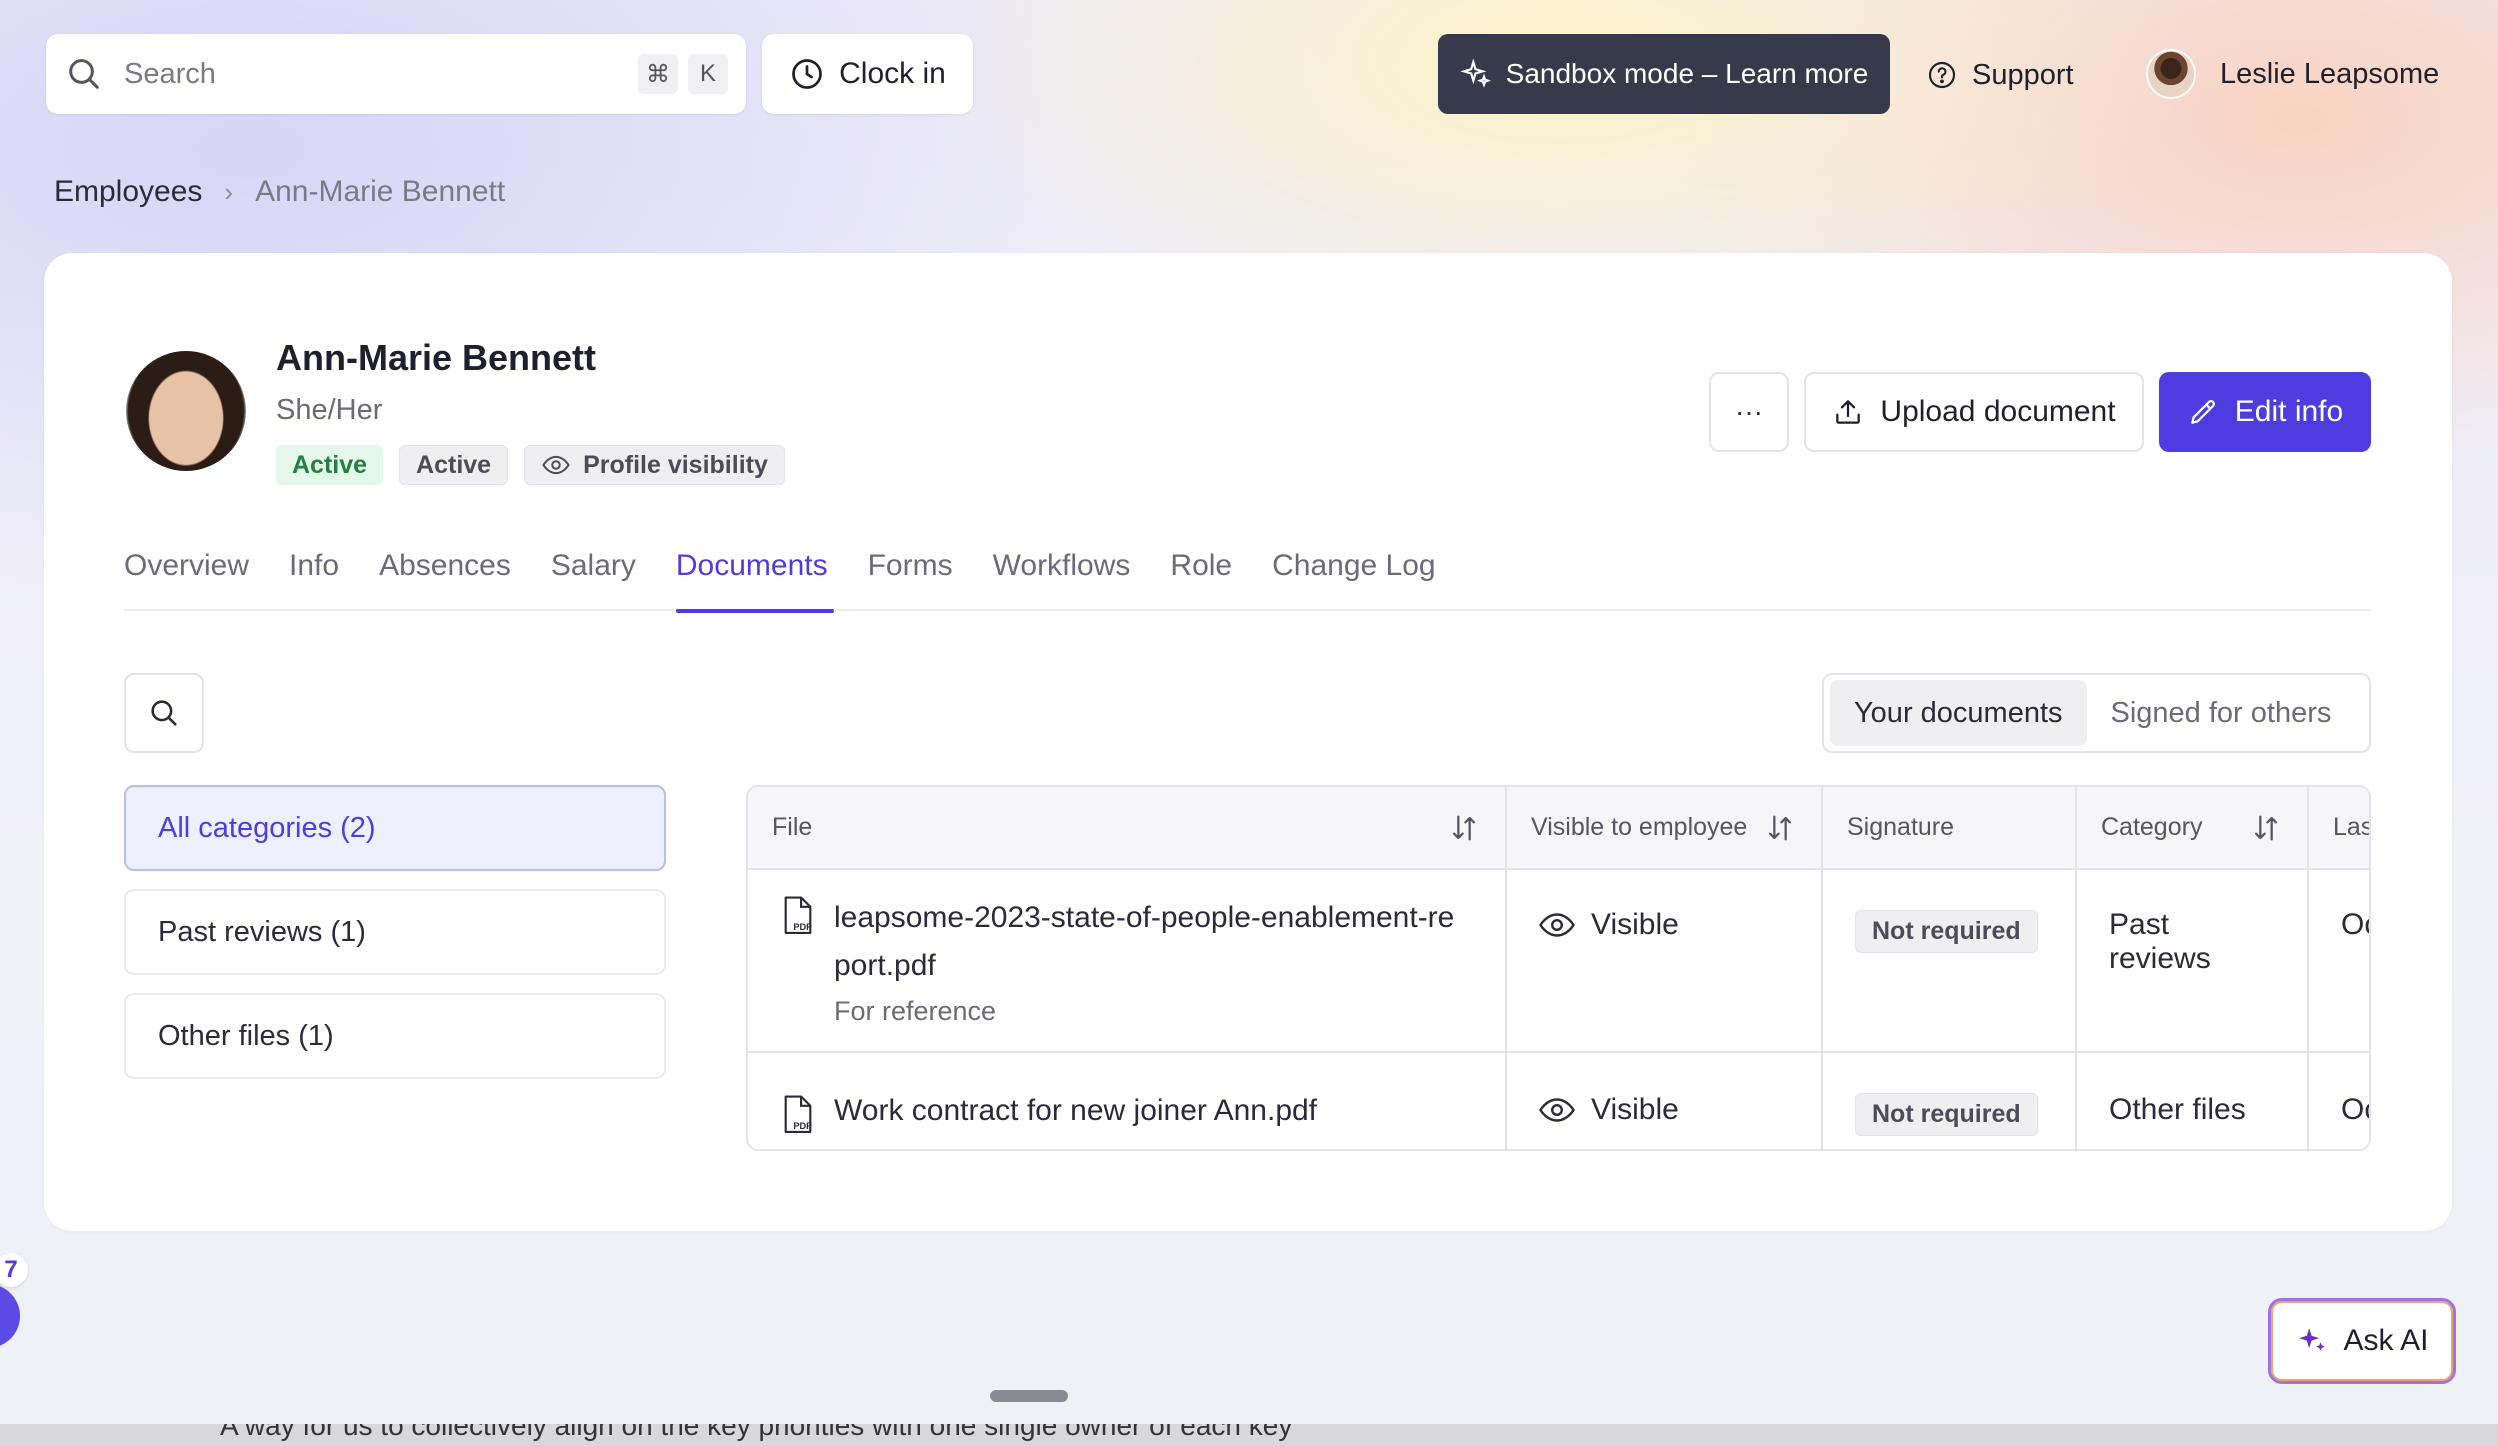  What do you see at coordinates (454, 465) in the screenshot?
I see `status-badge-active-gray: Active` at bounding box center [454, 465].